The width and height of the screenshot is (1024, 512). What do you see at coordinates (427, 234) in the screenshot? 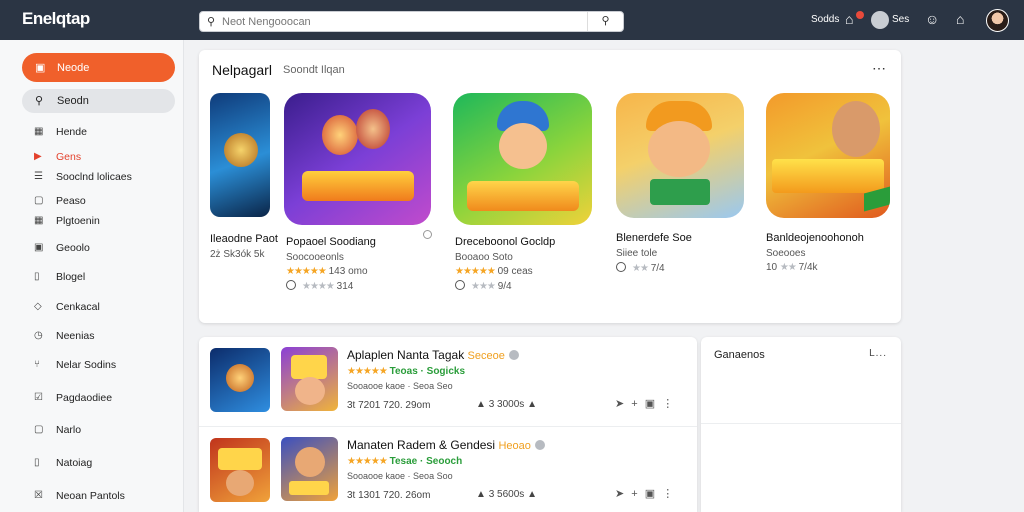
I see `info-icon` at bounding box center [427, 234].